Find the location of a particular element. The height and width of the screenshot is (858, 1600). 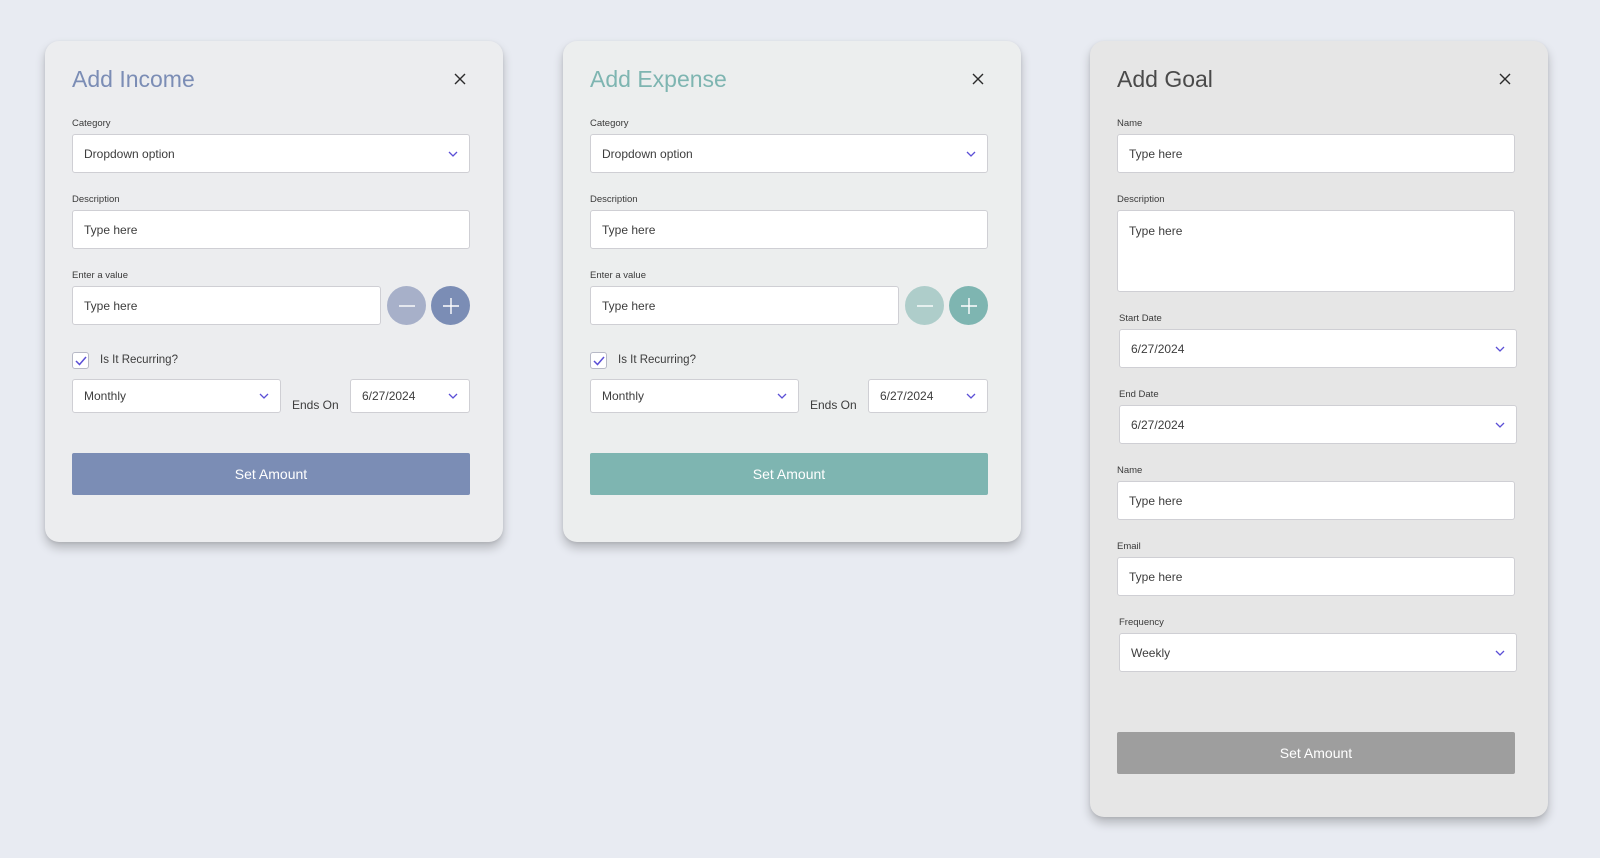

start-date-value: 6/27/2024 is located at coordinates (1158, 348).